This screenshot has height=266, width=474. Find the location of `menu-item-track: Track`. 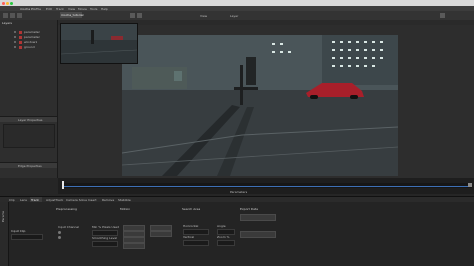

menu-item-track: Track is located at coordinates (60, 9).